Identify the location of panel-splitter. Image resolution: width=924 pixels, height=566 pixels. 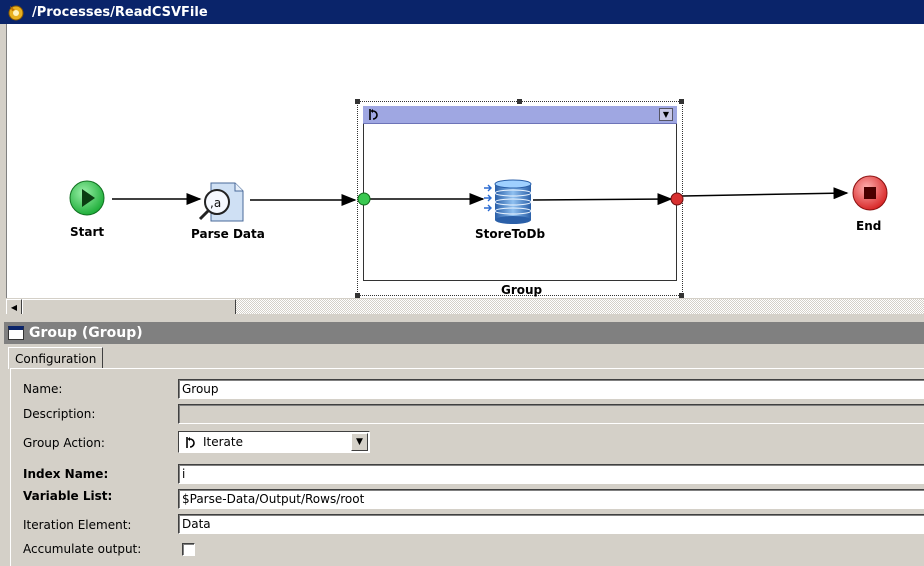
(462, 318).